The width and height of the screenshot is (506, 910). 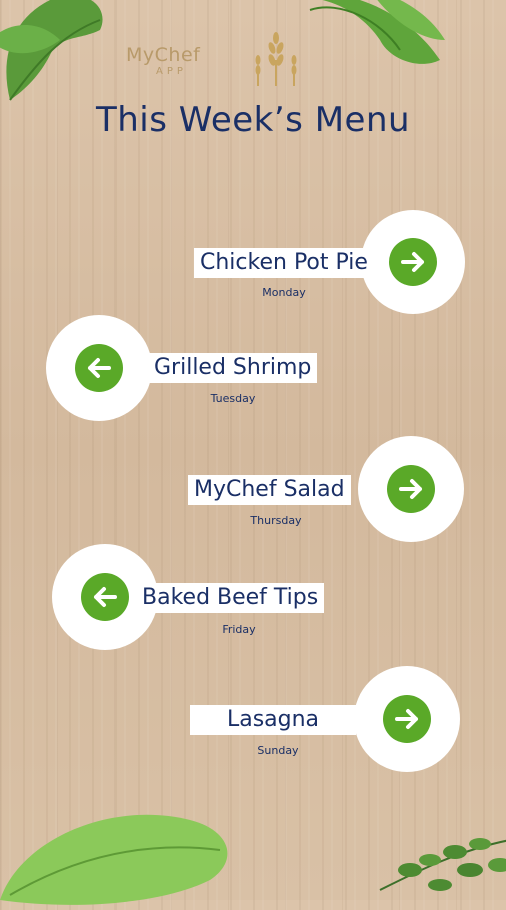 What do you see at coordinates (442, 864) in the screenshot?
I see `herb-decoration-bottom-right` at bounding box center [442, 864].